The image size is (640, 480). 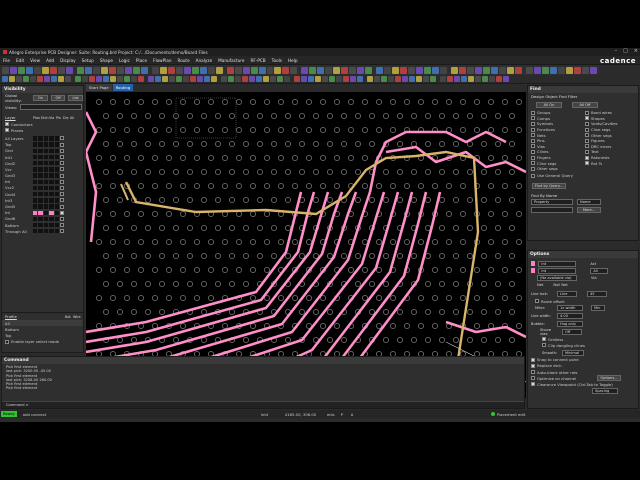 I want to click on enable-layer-select-row: Enable layer select mode, so click(x=42, y=342).